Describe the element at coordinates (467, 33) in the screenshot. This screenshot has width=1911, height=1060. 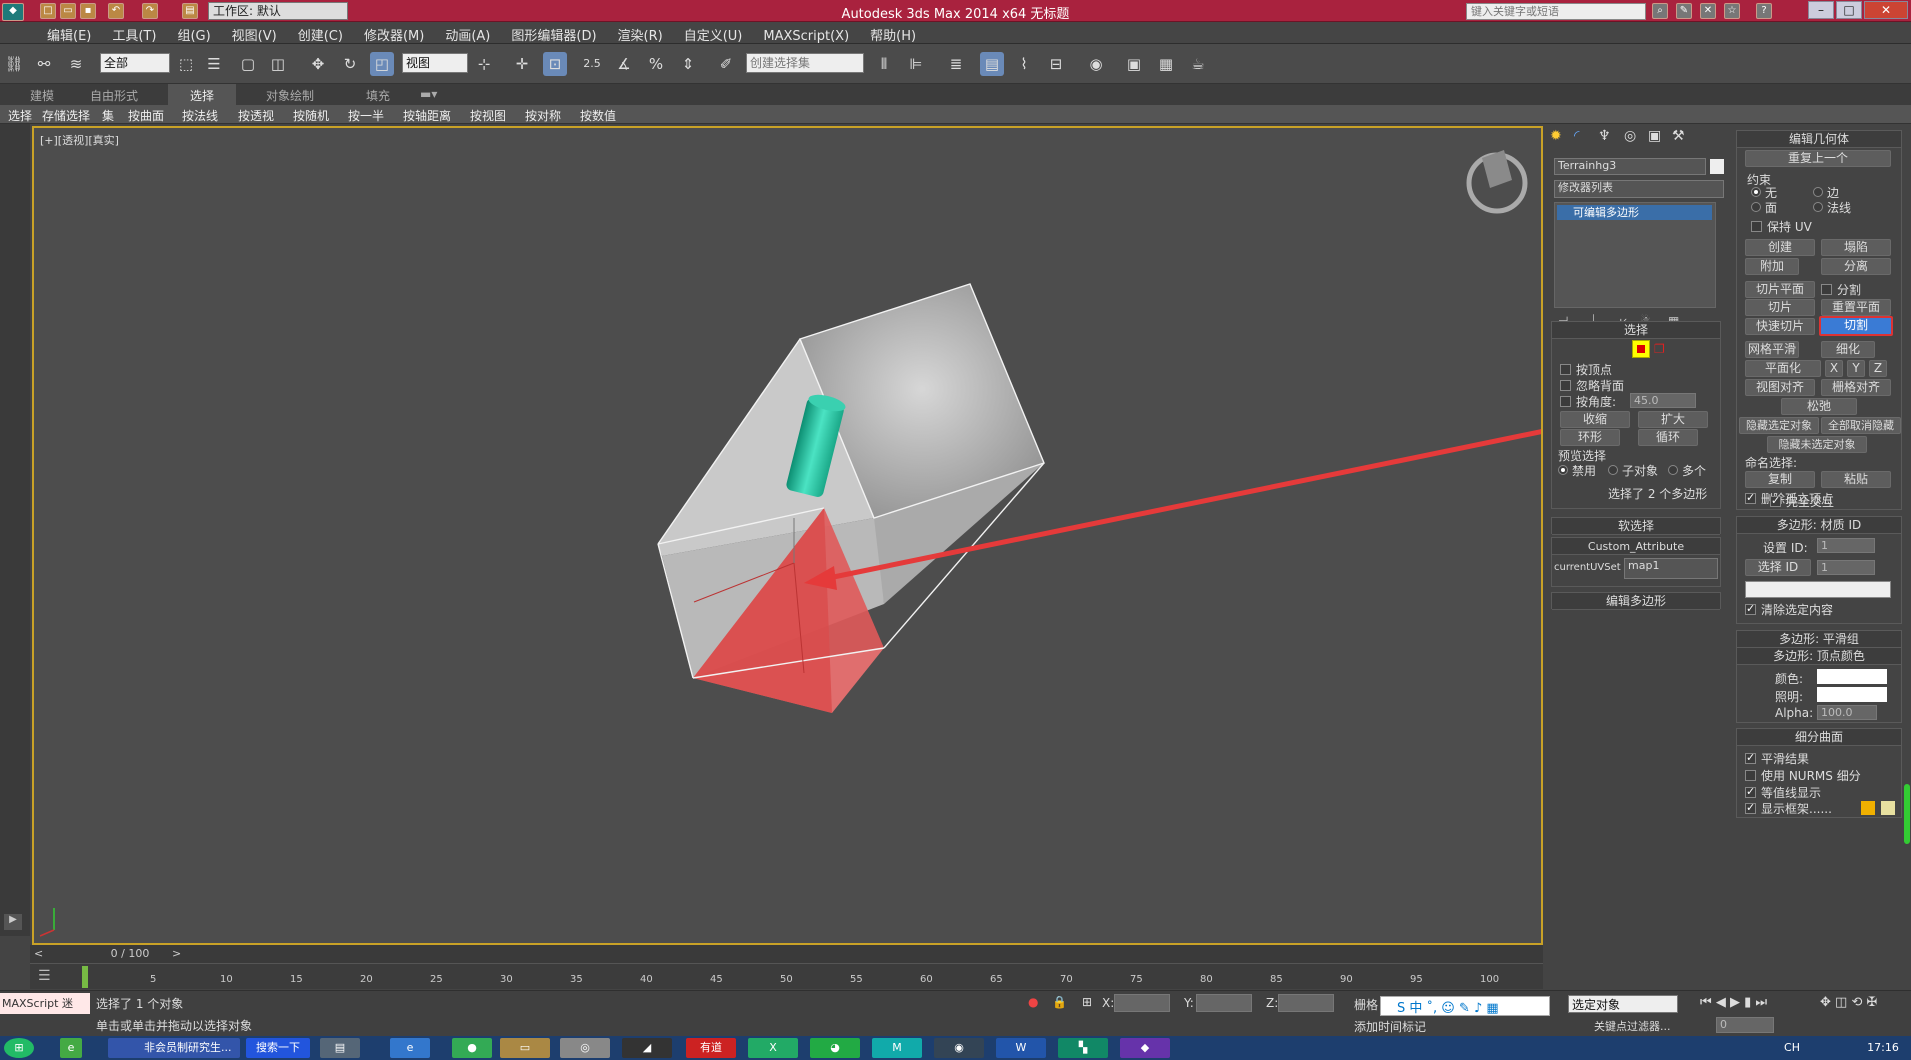
I see `menu-animation: 动画(A)` at that location.